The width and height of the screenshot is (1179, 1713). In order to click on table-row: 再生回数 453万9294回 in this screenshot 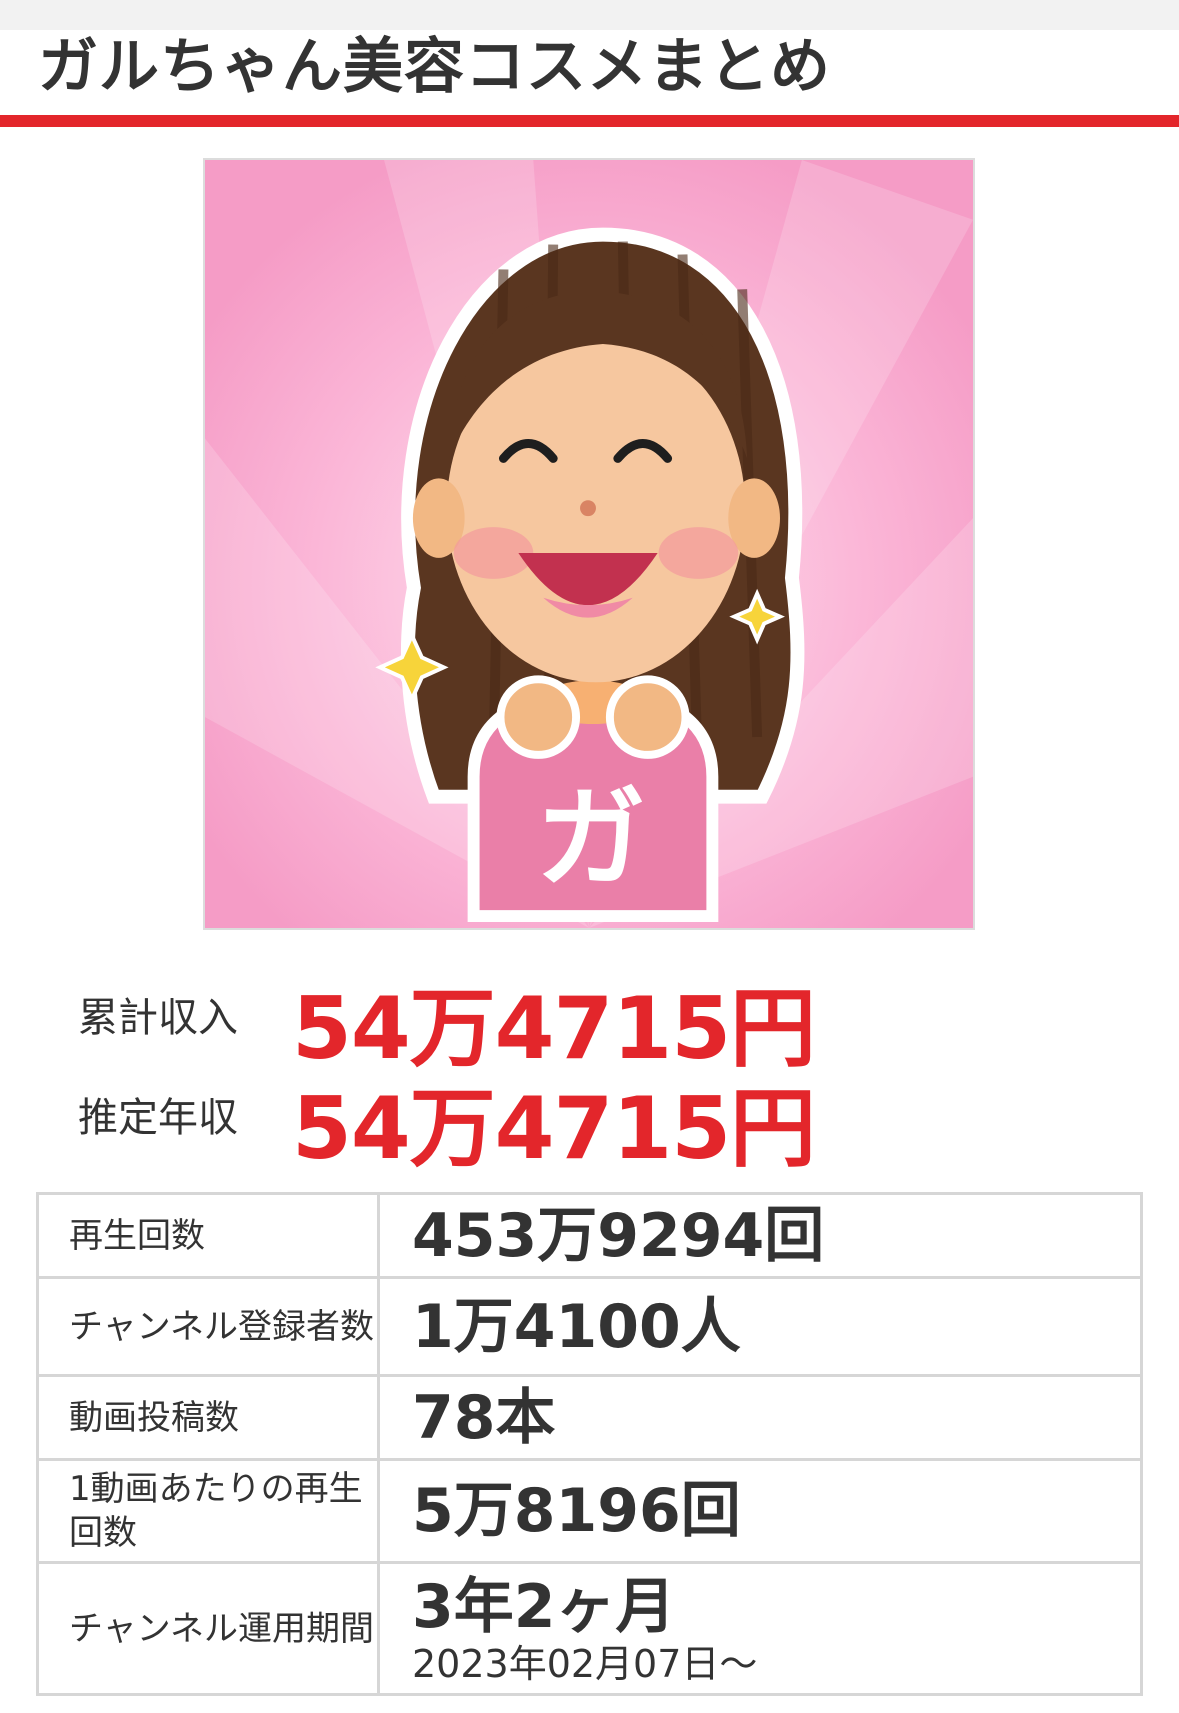, I will do `click(589, 1235)`.